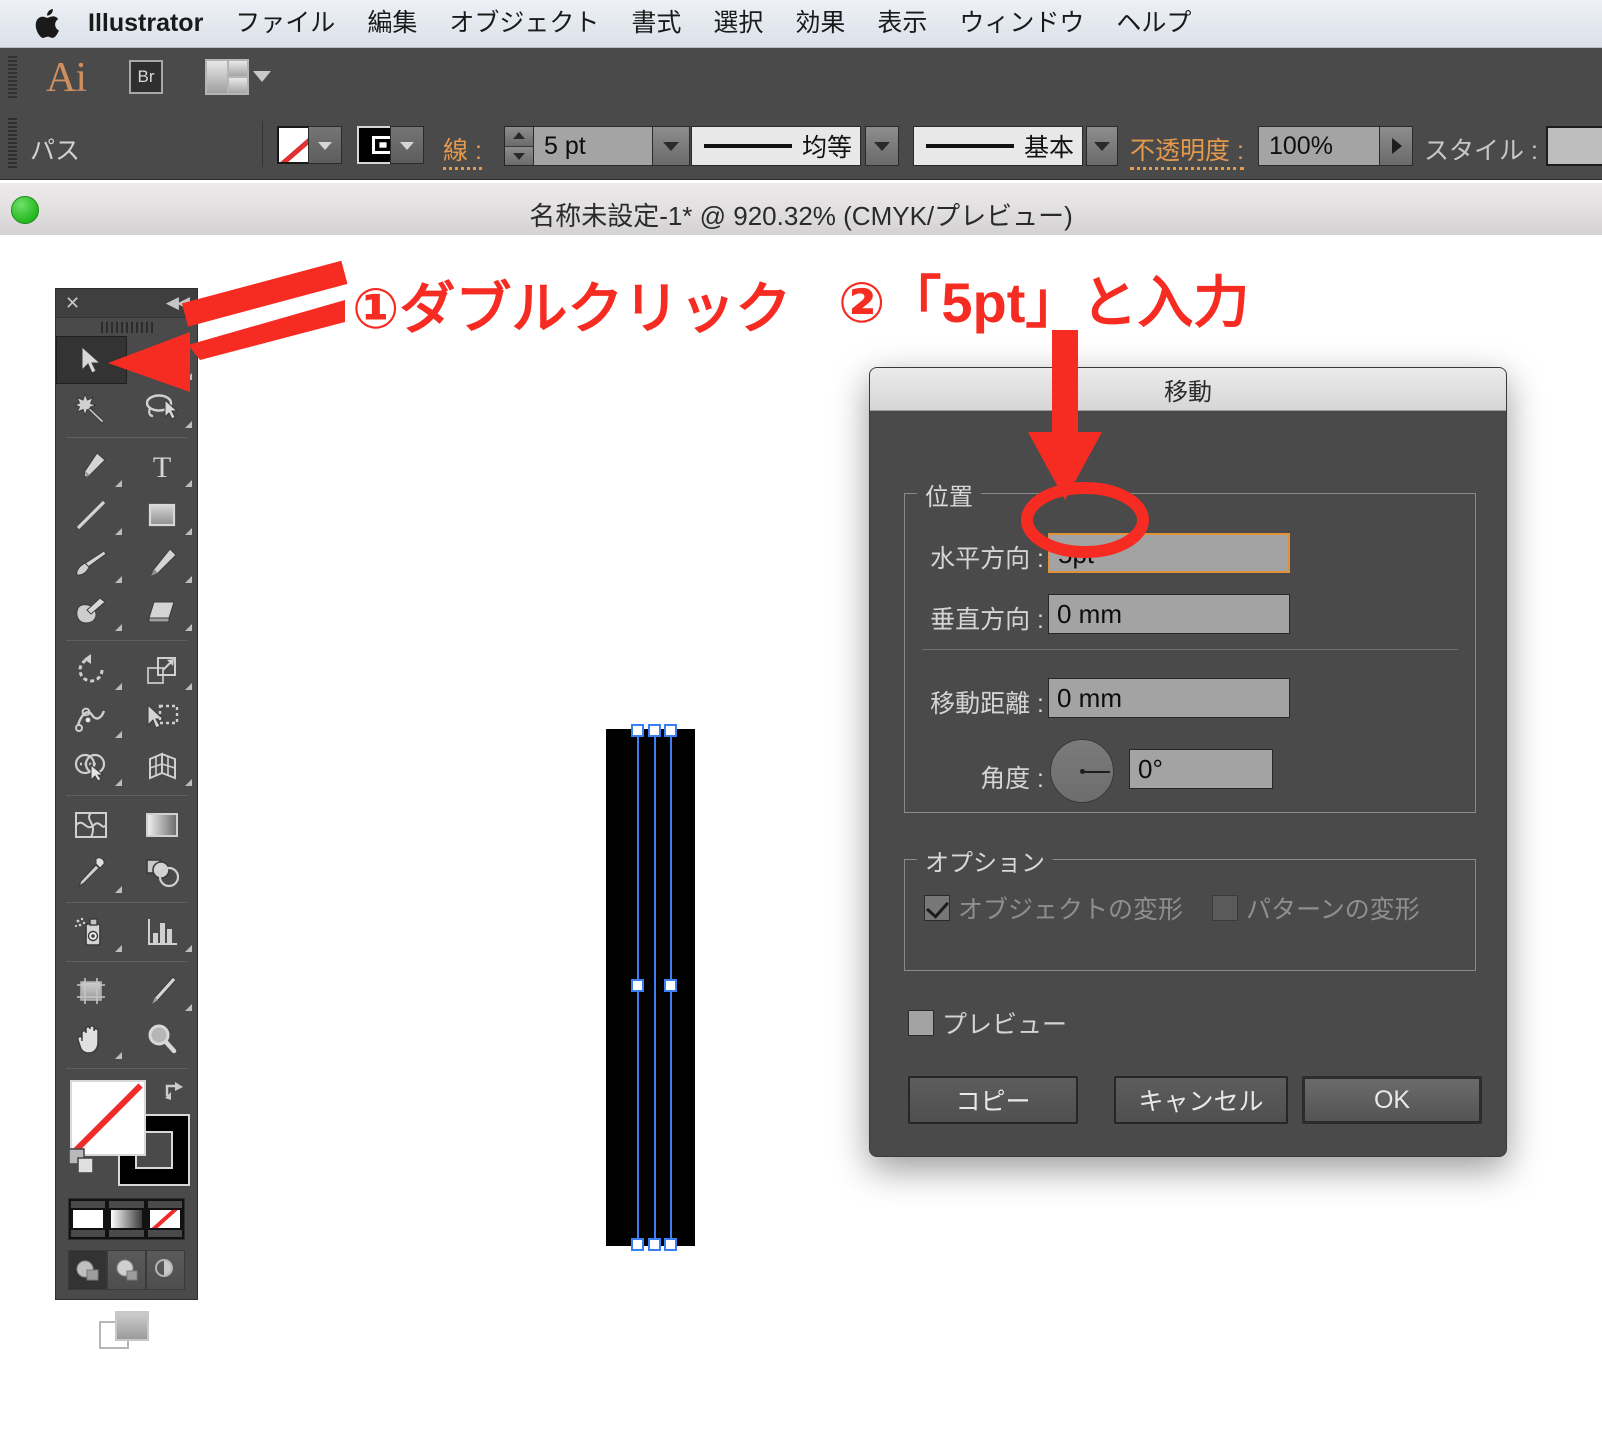 This screenshot has width=1602, height=1444. Describe the element at coordinates (882, 146) in the screenshot. I see `stroke-profile-dropdown` at that location.